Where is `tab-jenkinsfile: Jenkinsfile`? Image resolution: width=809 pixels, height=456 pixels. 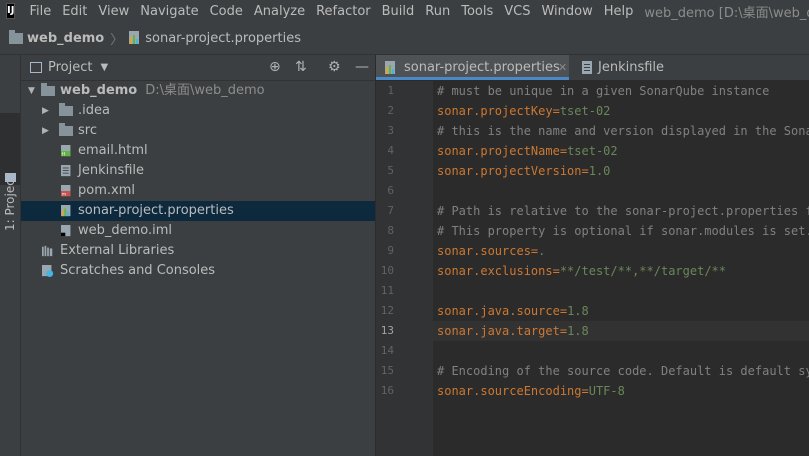 tab-jenkinsfile: Jenkinsfile is located at coordinates (626, 67).